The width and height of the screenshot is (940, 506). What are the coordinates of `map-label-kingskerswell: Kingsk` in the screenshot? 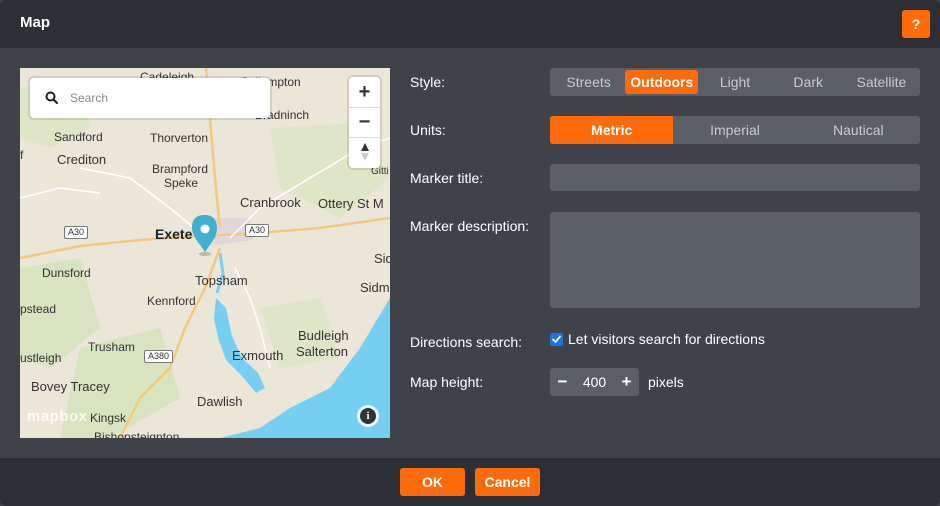 It's located at (108, 418).